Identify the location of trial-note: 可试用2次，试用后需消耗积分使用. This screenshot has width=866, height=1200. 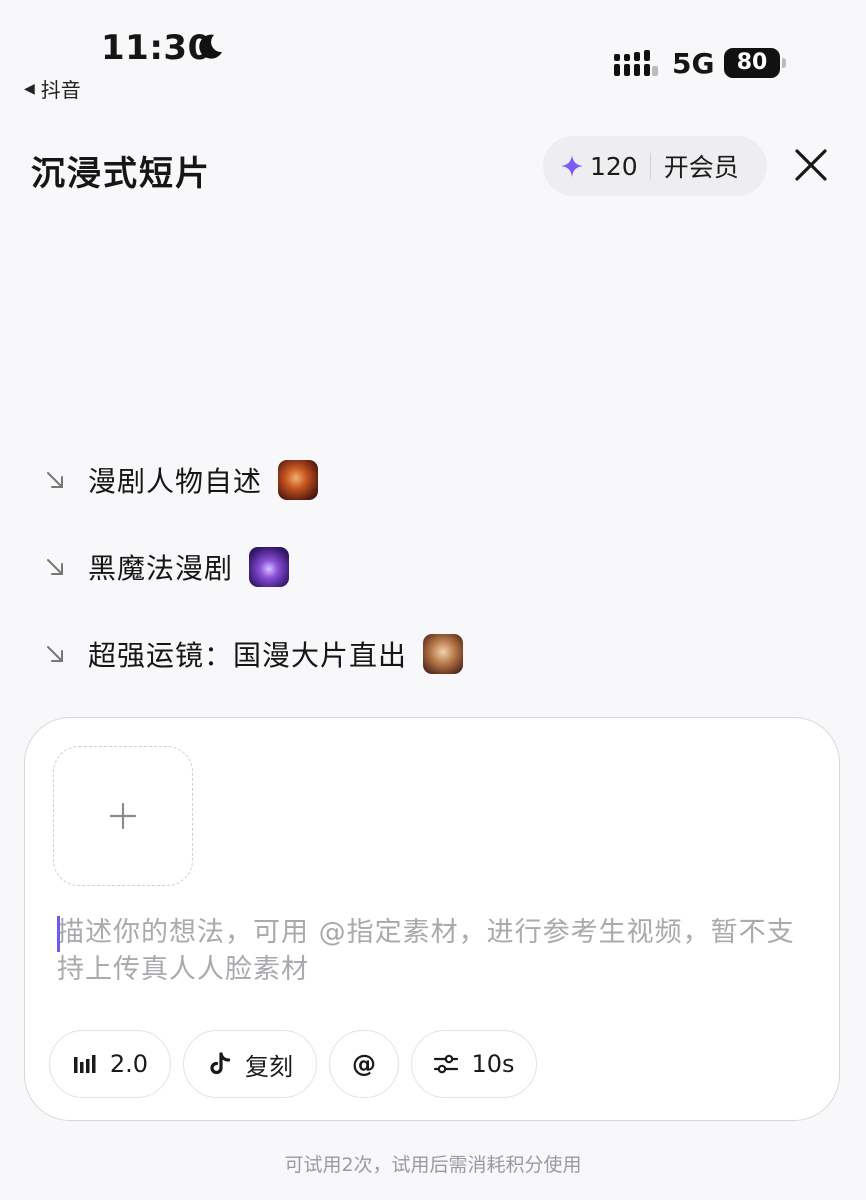
(433, 1165).